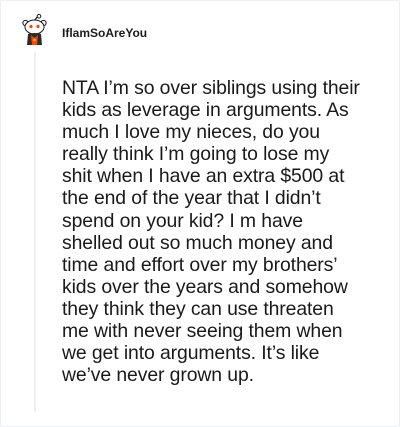  I want to click on snoo-avatar-icon, so click(34, 29).